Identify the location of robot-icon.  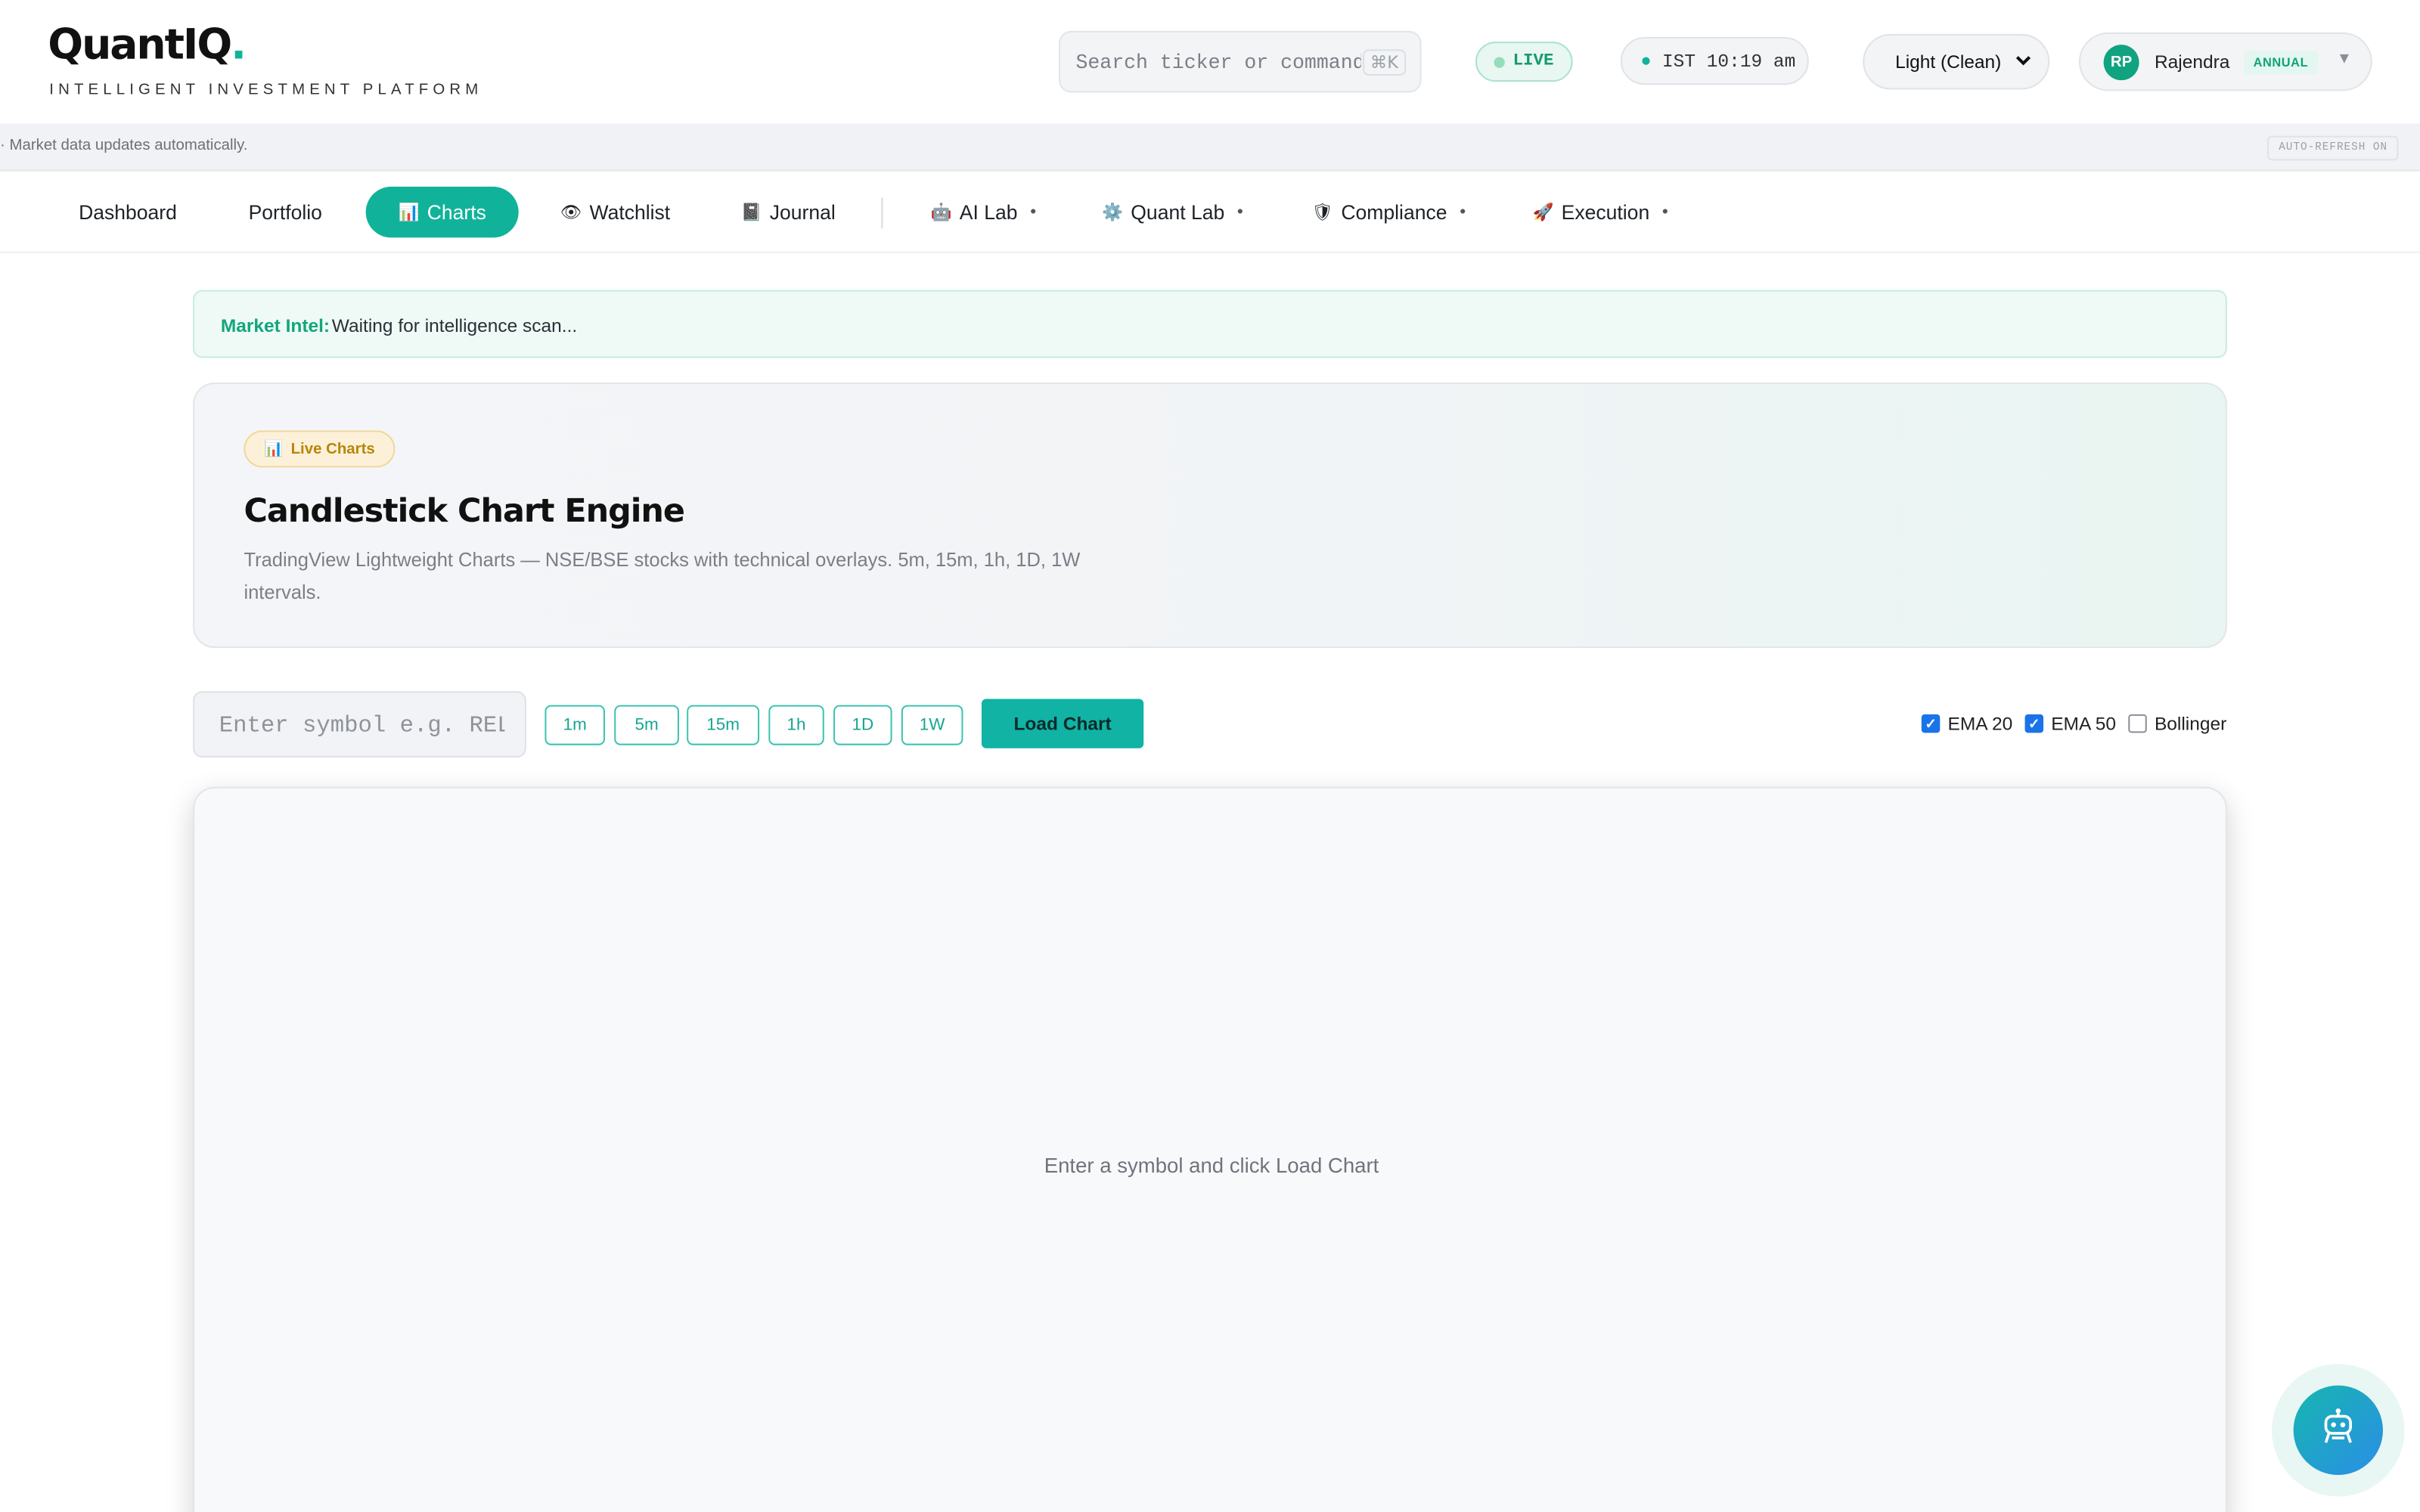
(2338, 1430).